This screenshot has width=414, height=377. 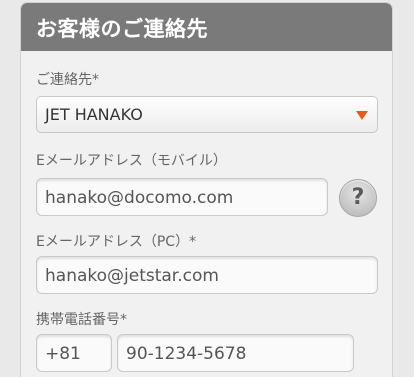 I want to click on email-mobile-value: hanako@docomo.com, so click(x=139, y=198).